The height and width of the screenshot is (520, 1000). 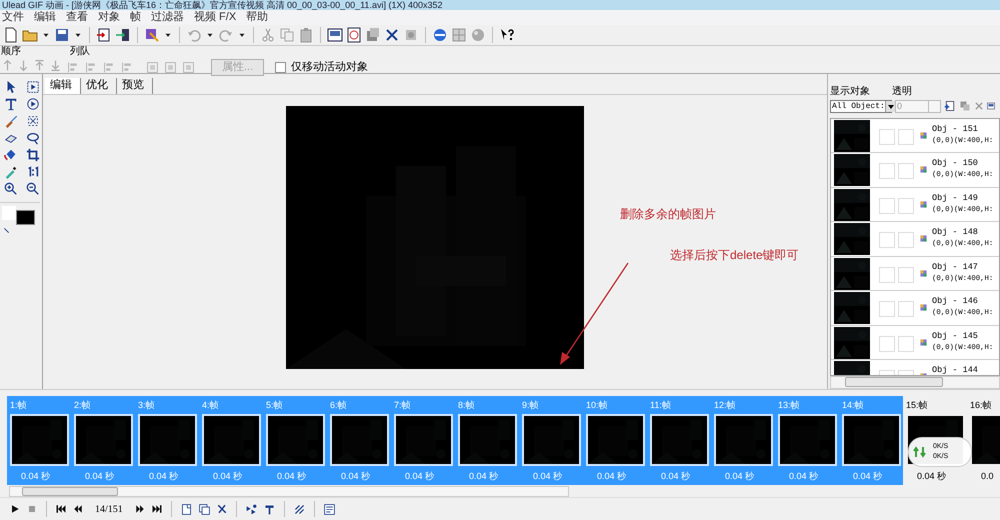 What do you see at coordinates (269, 509) in the screenshot?
I see `text-banner-icon` at bounding box center [269, 509].